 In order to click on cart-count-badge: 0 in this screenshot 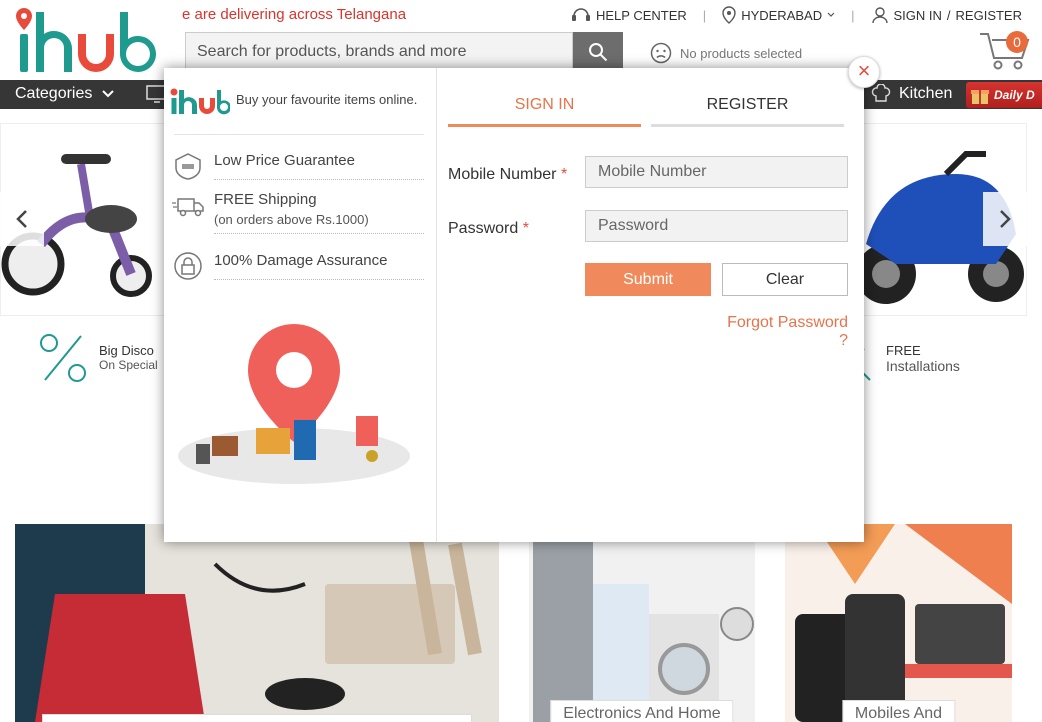, I will do `click(1017, 42)`.